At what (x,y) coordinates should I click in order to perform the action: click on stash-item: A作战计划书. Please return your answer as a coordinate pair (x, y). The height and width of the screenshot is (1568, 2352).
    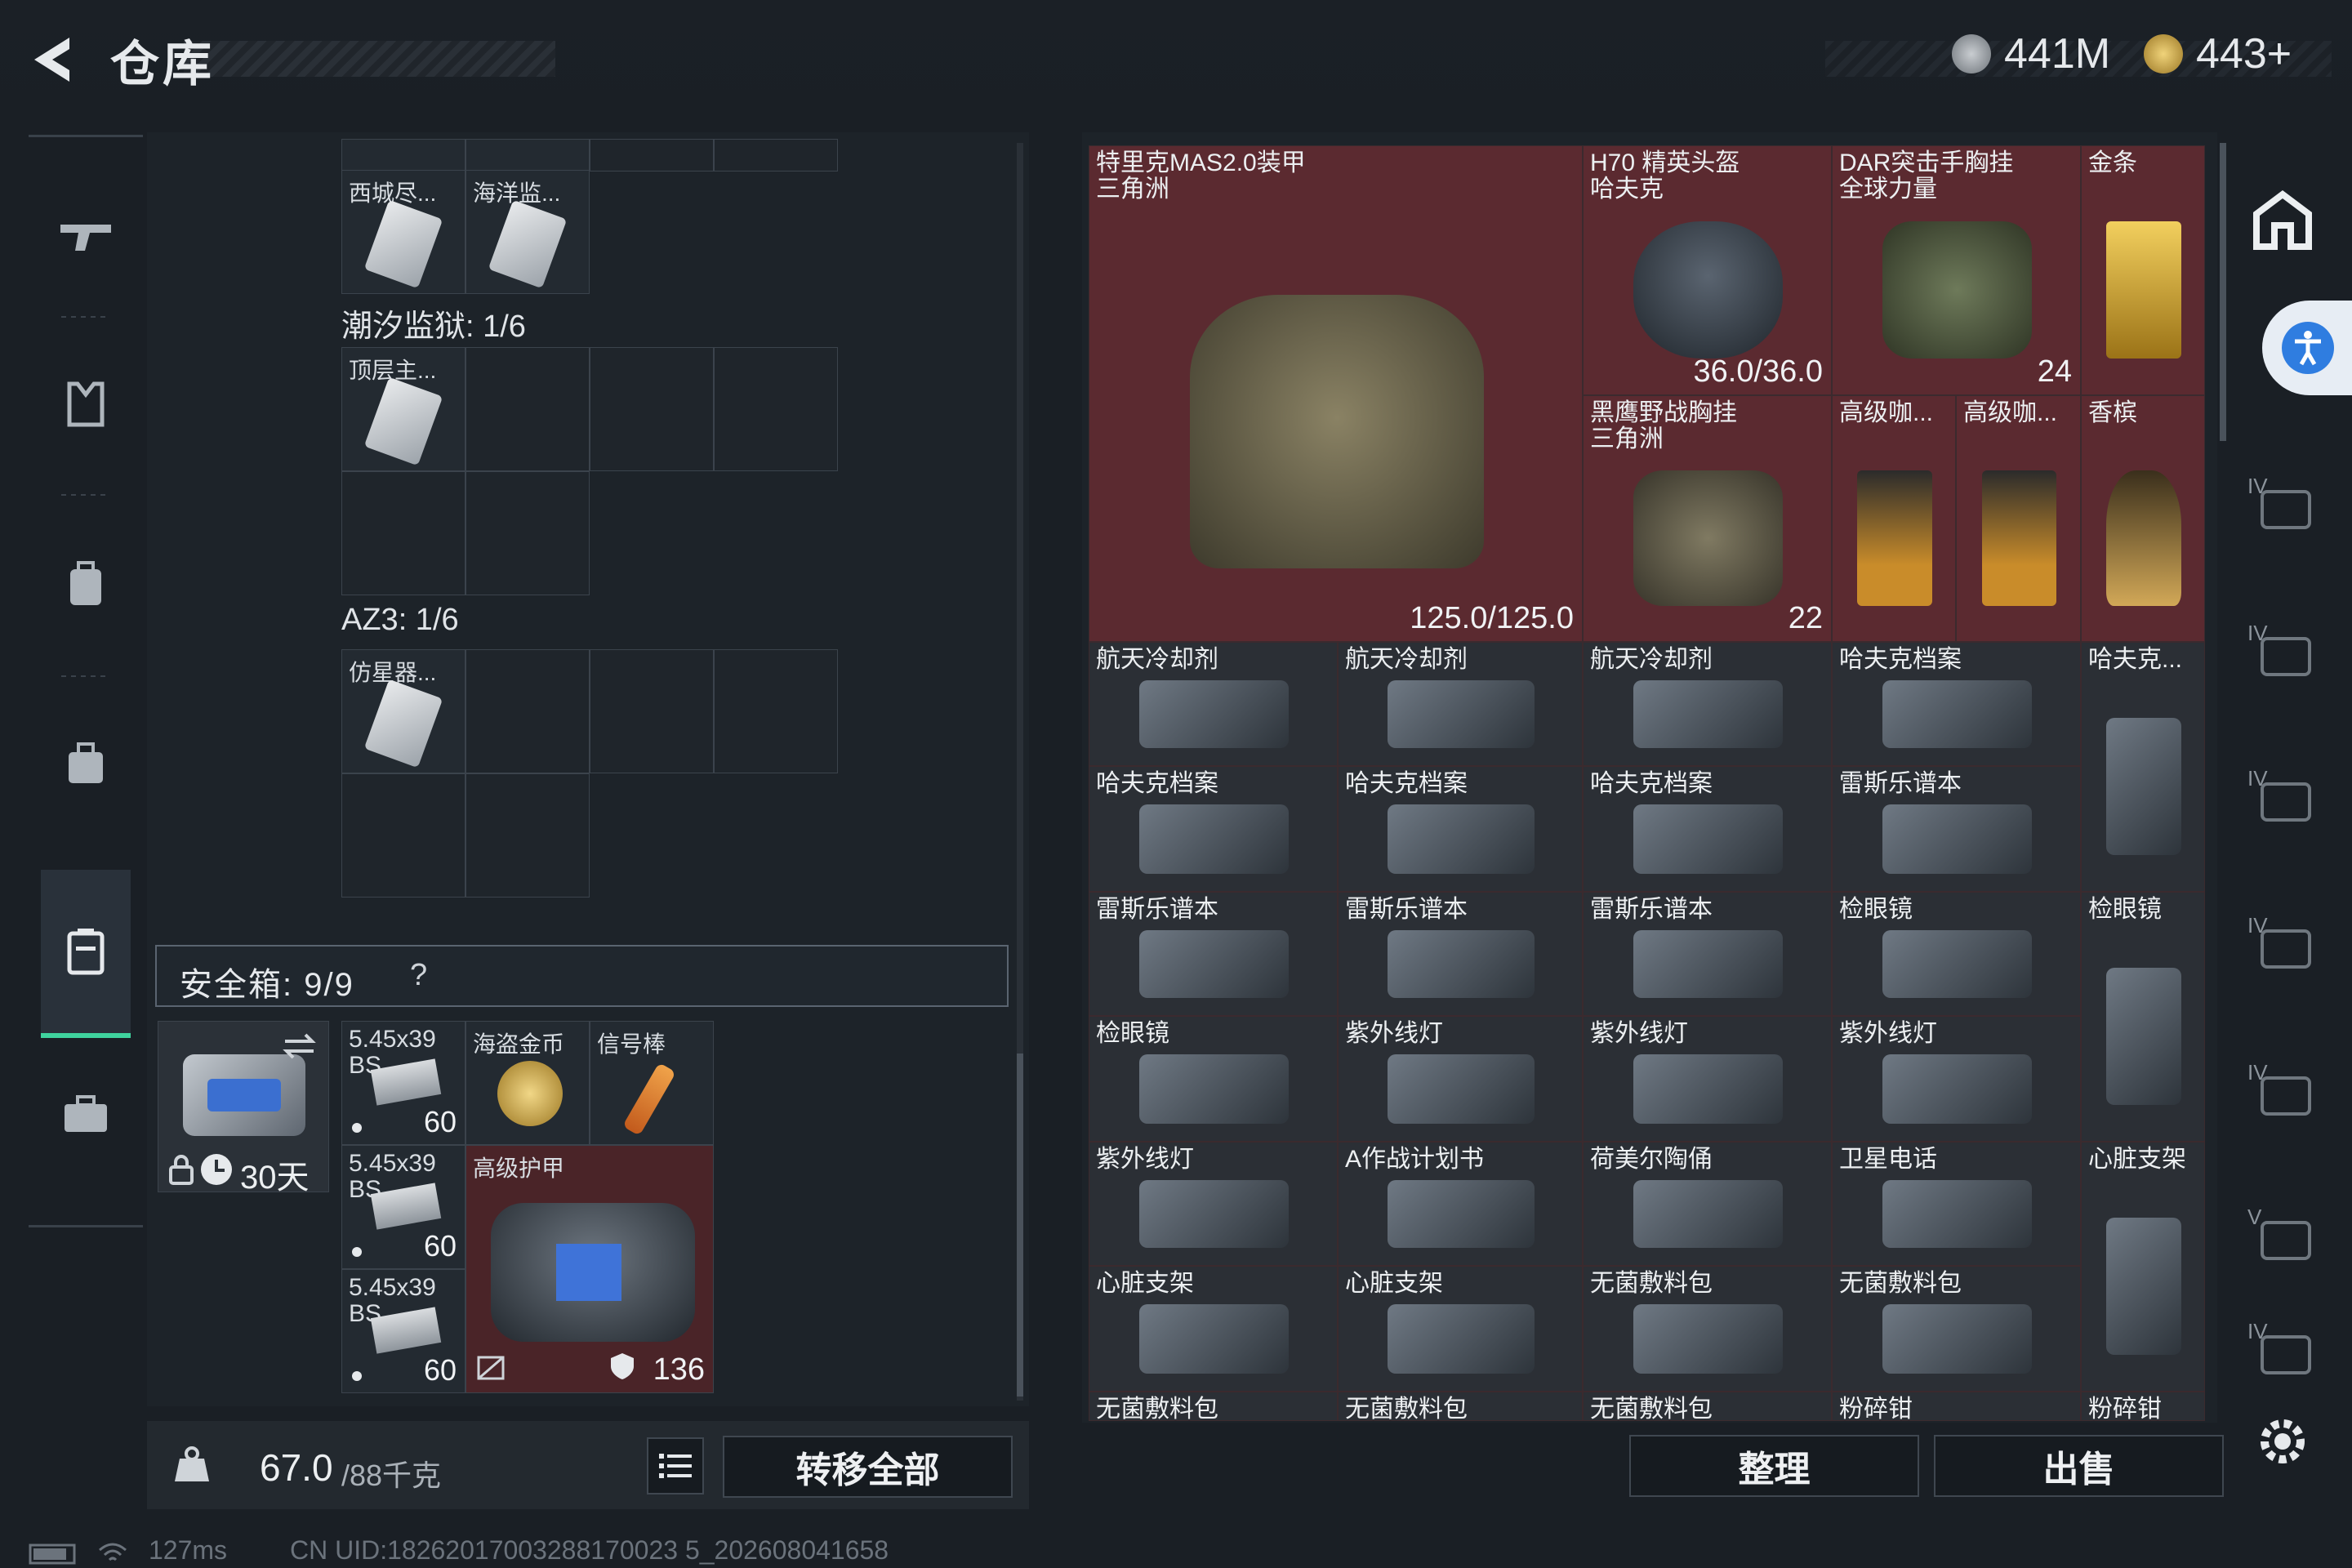
    Looking at the image, I should click on (1460, 1204).